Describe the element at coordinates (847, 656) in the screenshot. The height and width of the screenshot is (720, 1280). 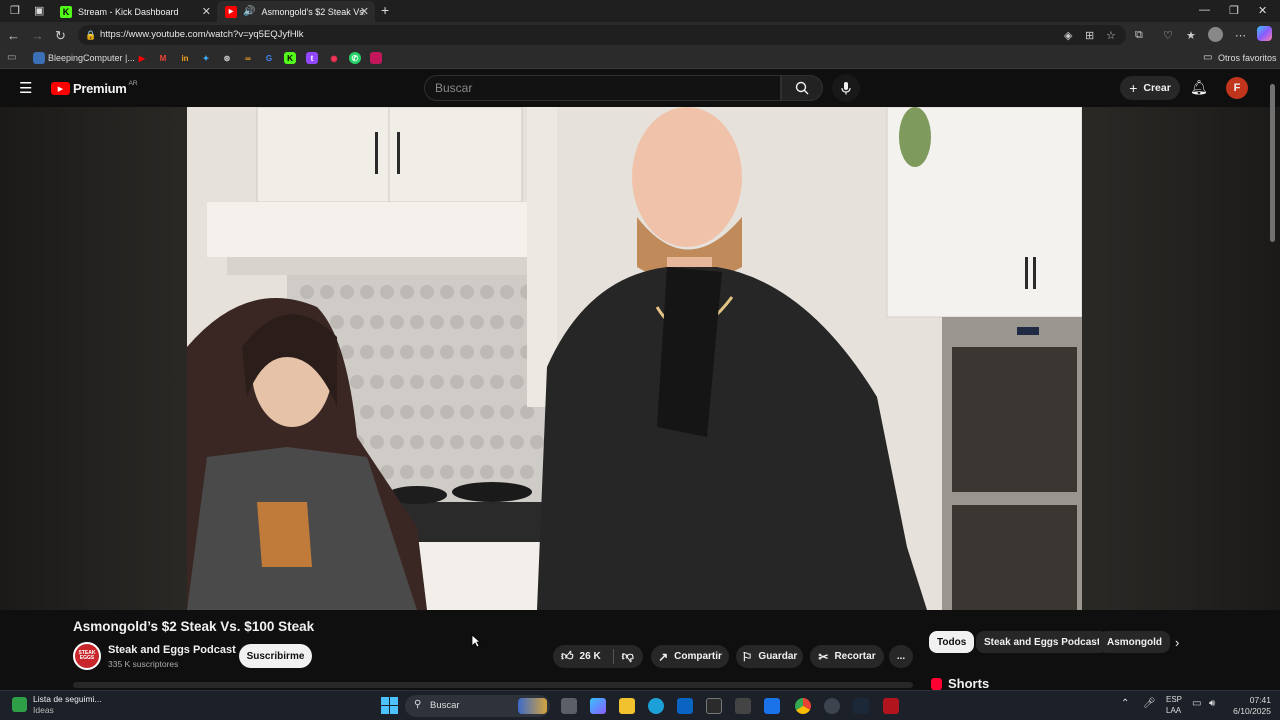
I see `clip-button: ✂ Recortar` at that location.